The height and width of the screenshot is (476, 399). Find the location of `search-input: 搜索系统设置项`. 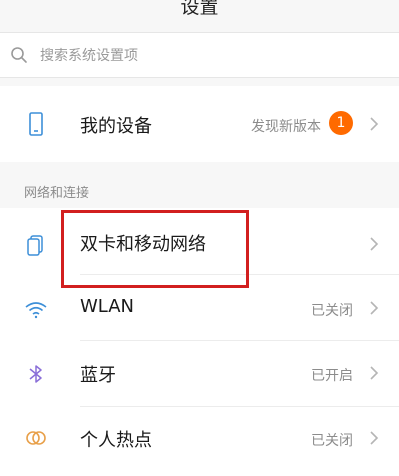

search-input: 搜索系统设置项 is located at coordinates (89, 55).